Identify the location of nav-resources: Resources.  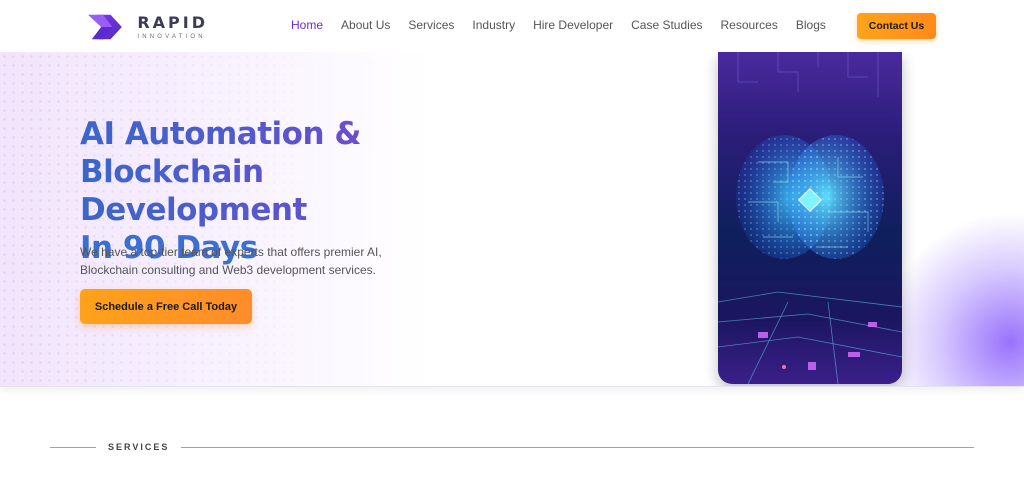
(749, 25).